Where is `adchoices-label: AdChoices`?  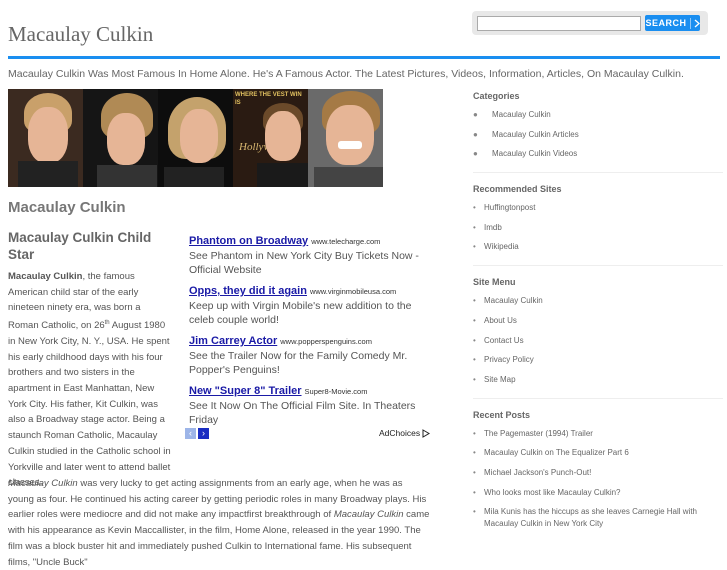
adchoices-label: AdChoices is located at coordinates (400, 433).